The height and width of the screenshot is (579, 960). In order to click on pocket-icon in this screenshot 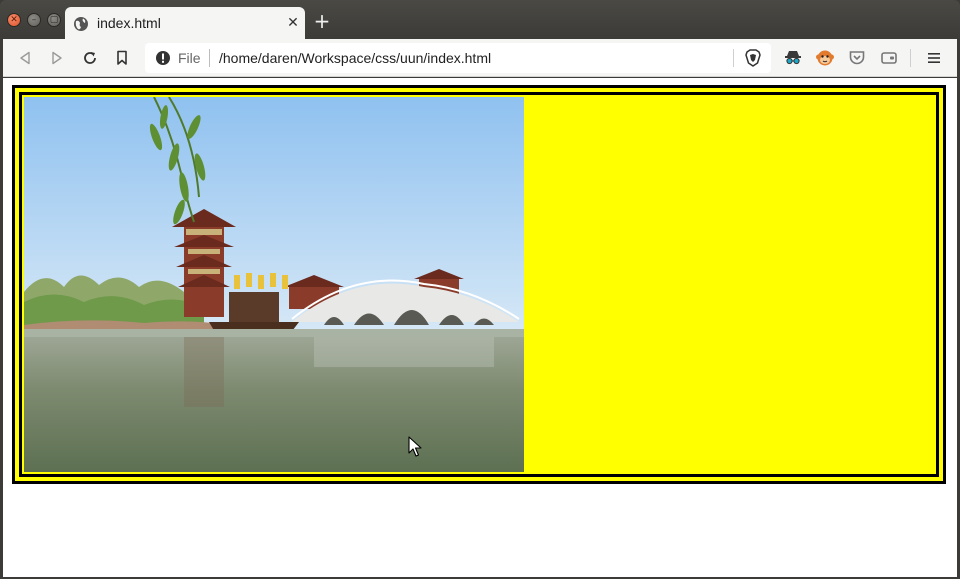, I will do `click(857, 58)`.